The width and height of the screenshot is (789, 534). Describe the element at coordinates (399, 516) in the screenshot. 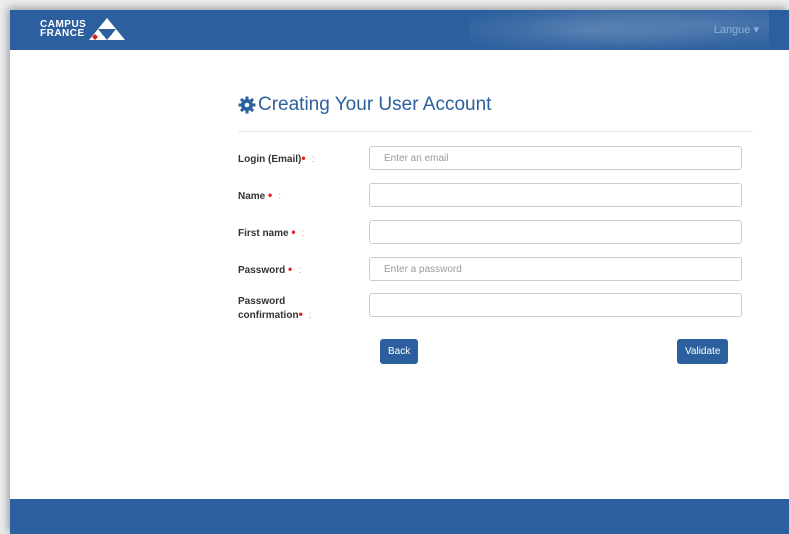

I see `footer-bar` at that location.